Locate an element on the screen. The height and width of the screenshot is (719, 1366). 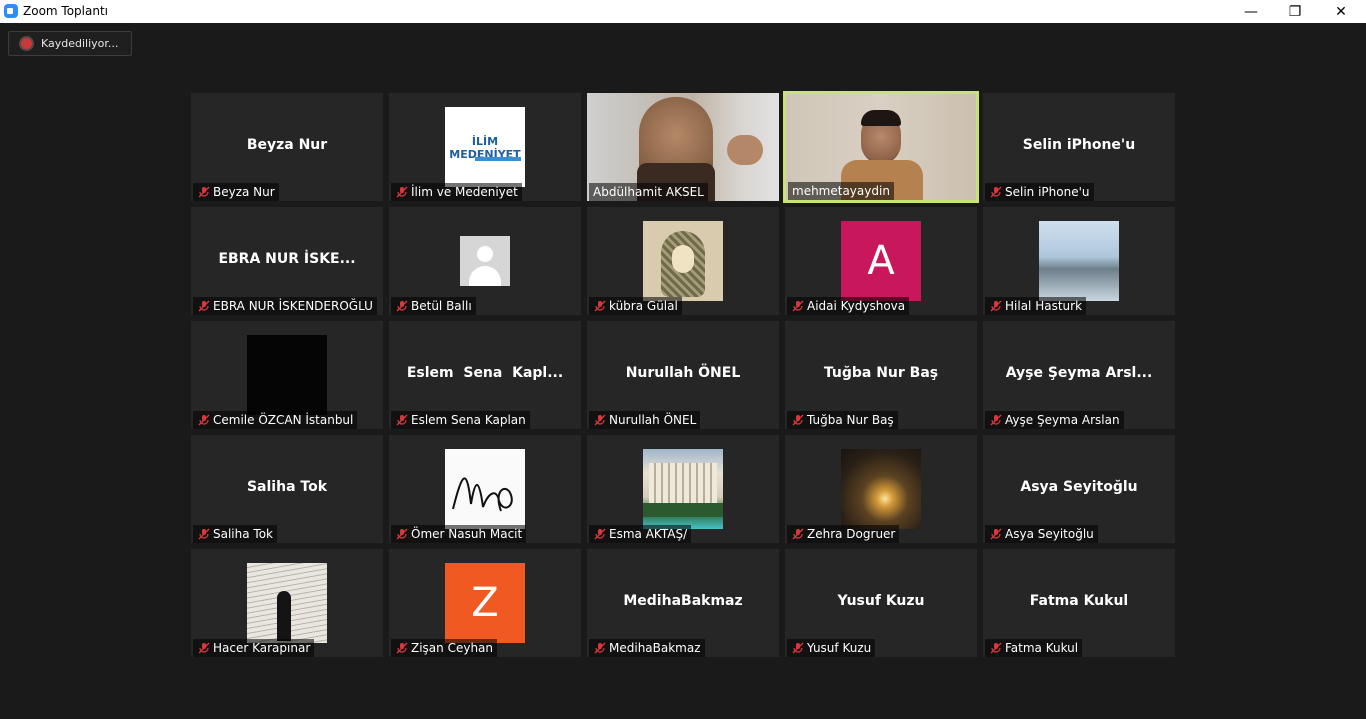
participant-tile: Hilal Hasturk is located at coordinates (1079, 261).